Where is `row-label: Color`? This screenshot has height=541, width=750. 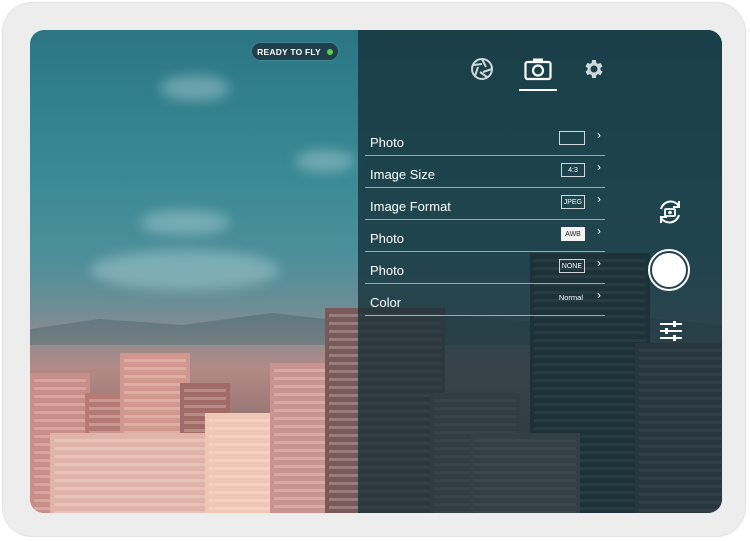
row-label: Color is located at coordinates (386, 302).